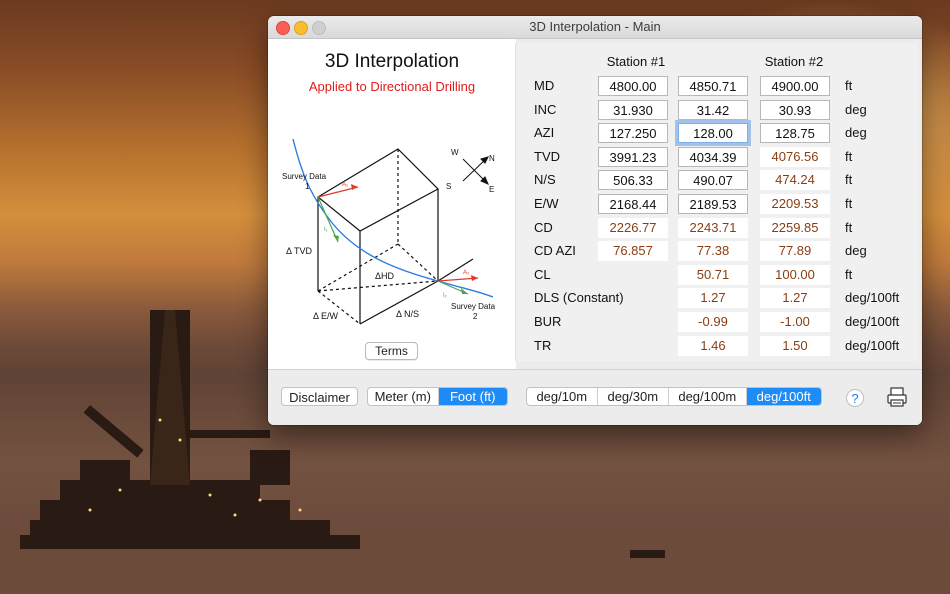 Image resolution: width=950 pixels, height=594 pixels. What do you see at coordinates (713, 275) in the screenshot?
I see `mid-value: 50.71` at bounding box center [713, 275].